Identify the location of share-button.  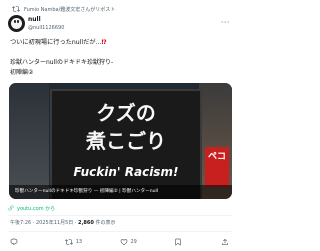
(226, 242).